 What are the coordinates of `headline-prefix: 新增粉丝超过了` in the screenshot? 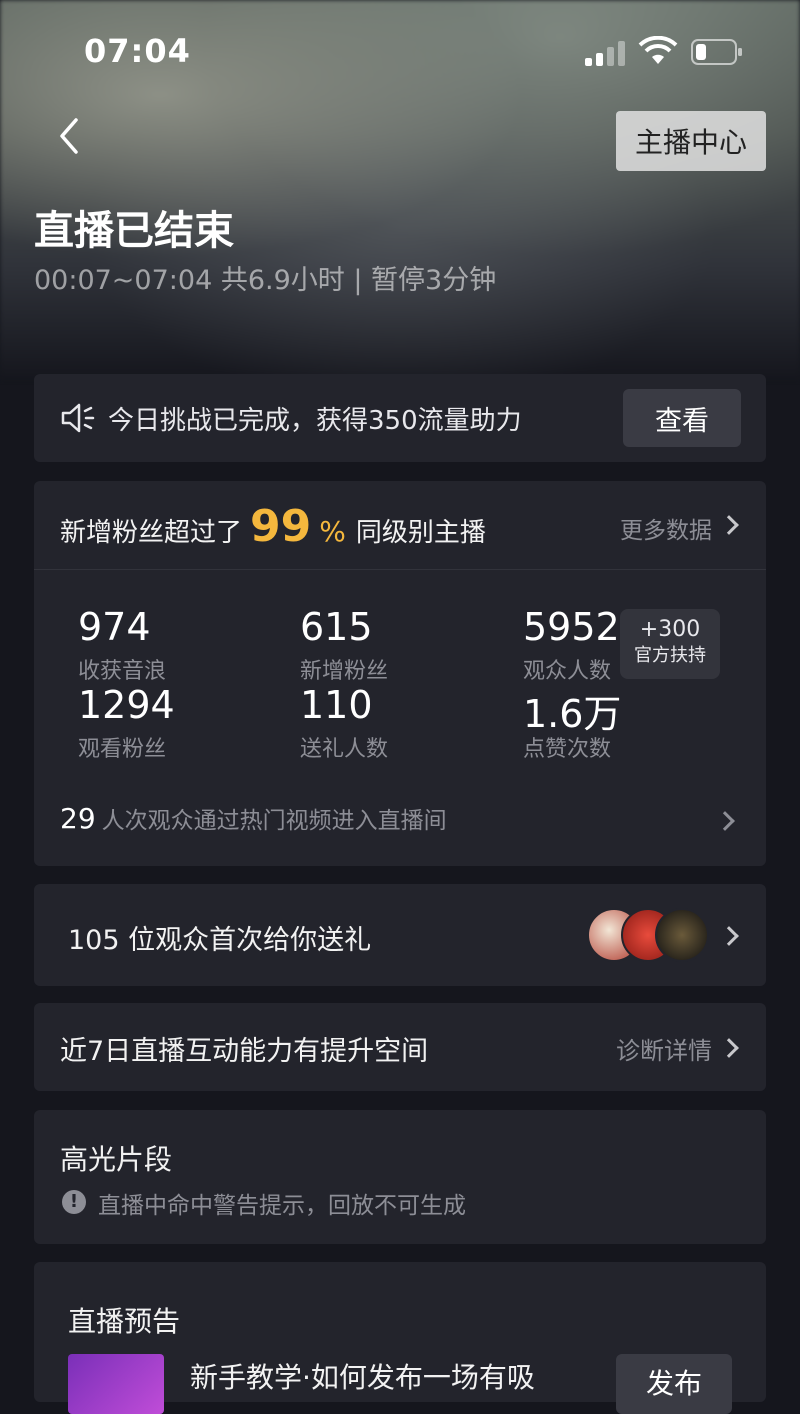 It's located at (151, 533).